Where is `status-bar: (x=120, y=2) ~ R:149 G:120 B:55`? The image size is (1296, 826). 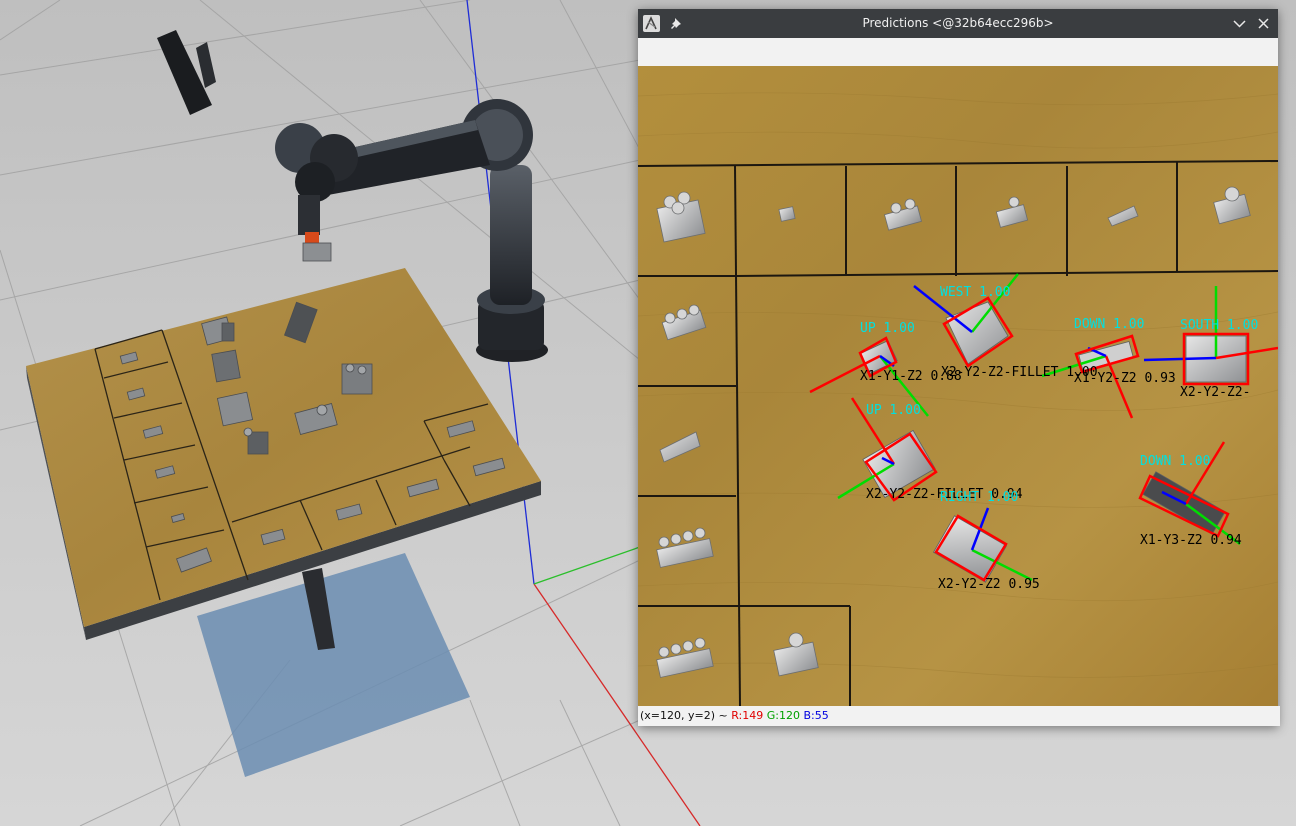
status-bar: (x=120, y=2) ~ R:149 G:120 B:55 is located at coordinates (959, 716).